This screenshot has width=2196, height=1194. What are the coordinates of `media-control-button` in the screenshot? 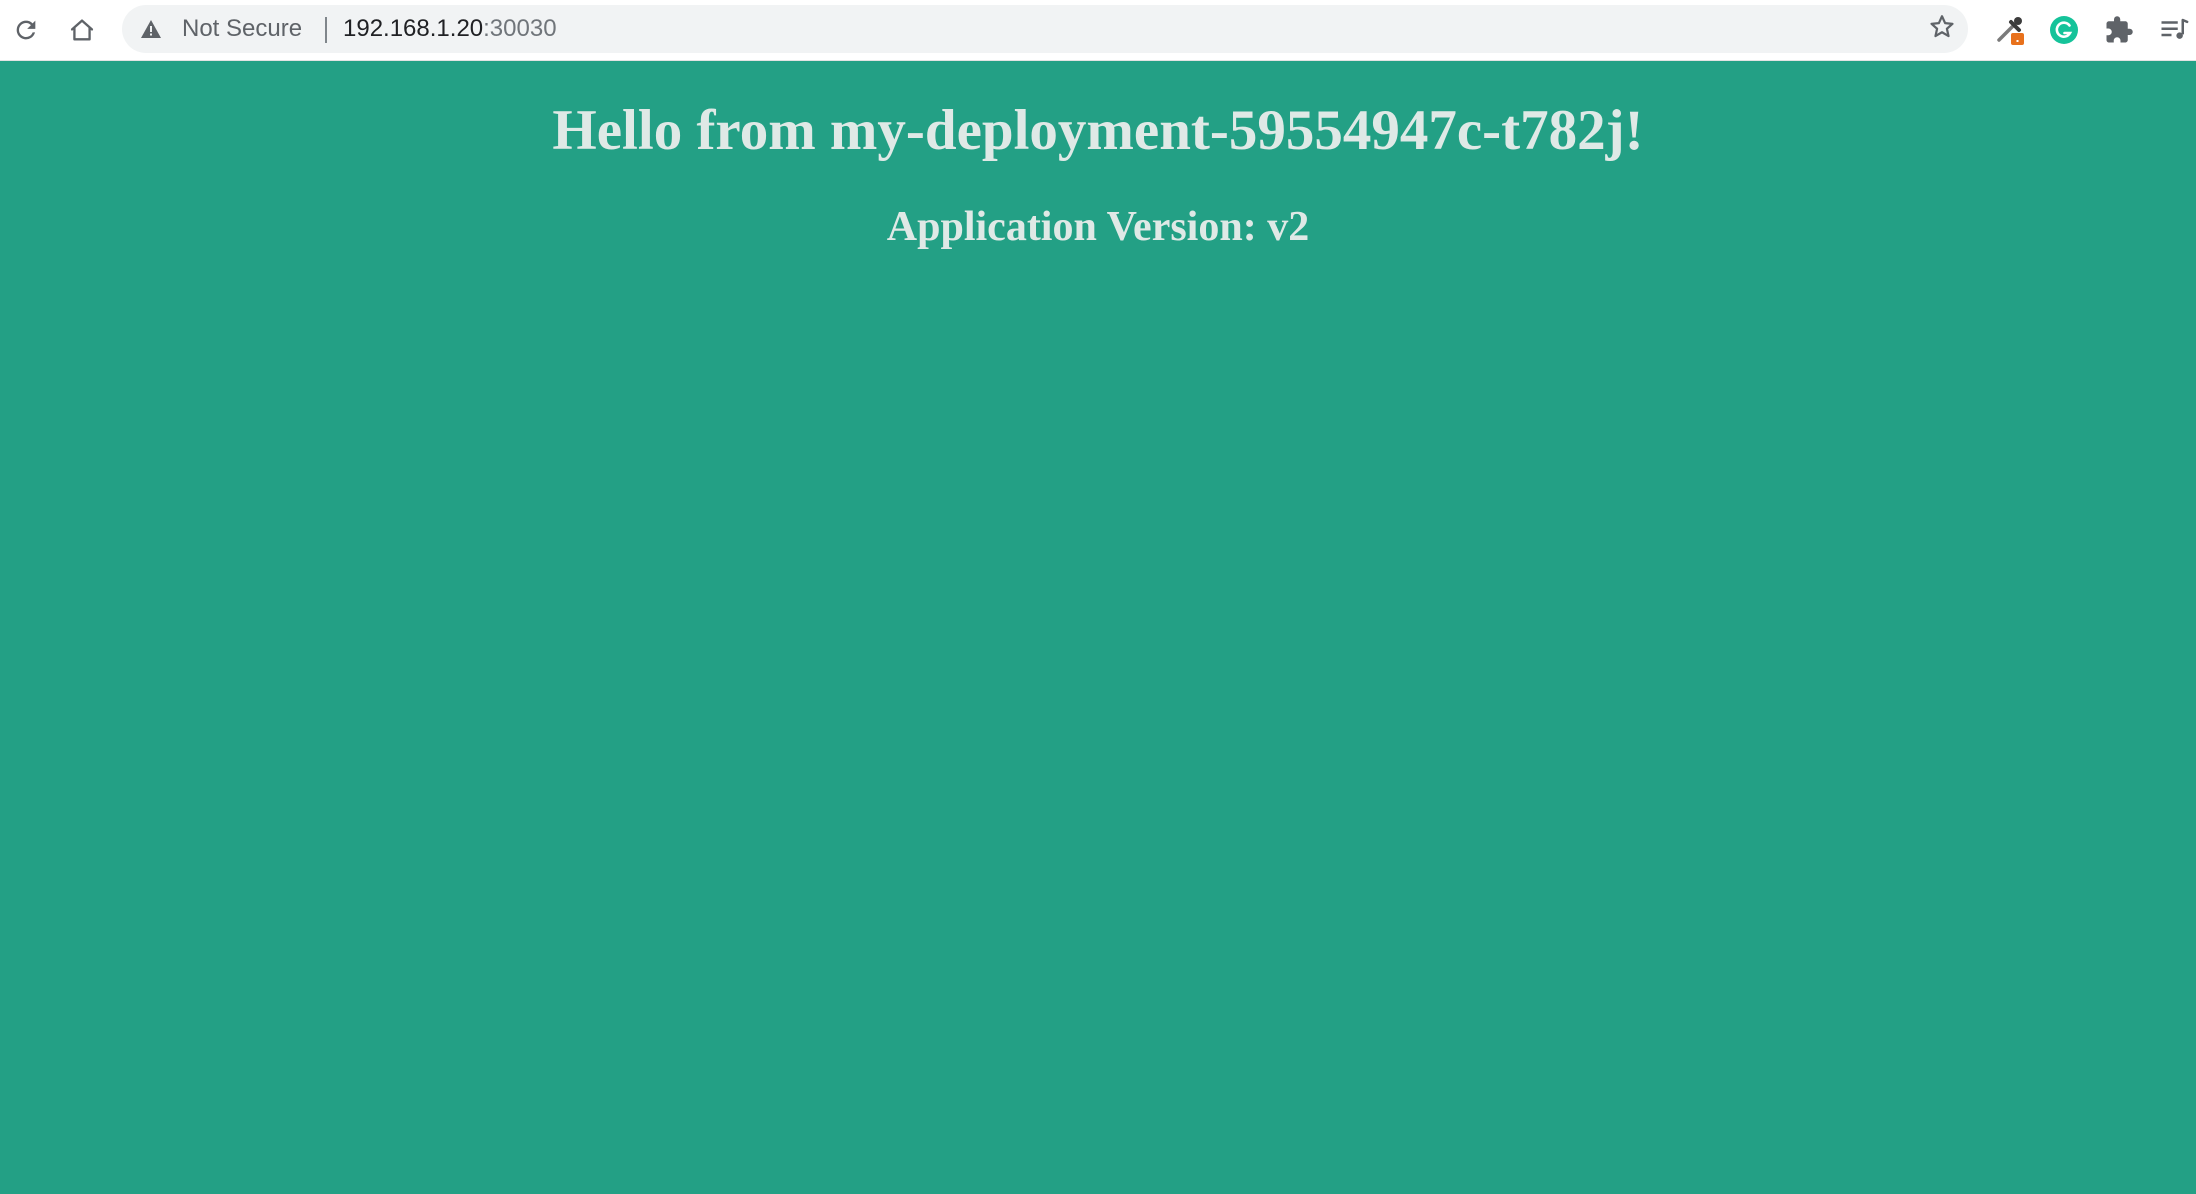 It's located at (2174, 30).